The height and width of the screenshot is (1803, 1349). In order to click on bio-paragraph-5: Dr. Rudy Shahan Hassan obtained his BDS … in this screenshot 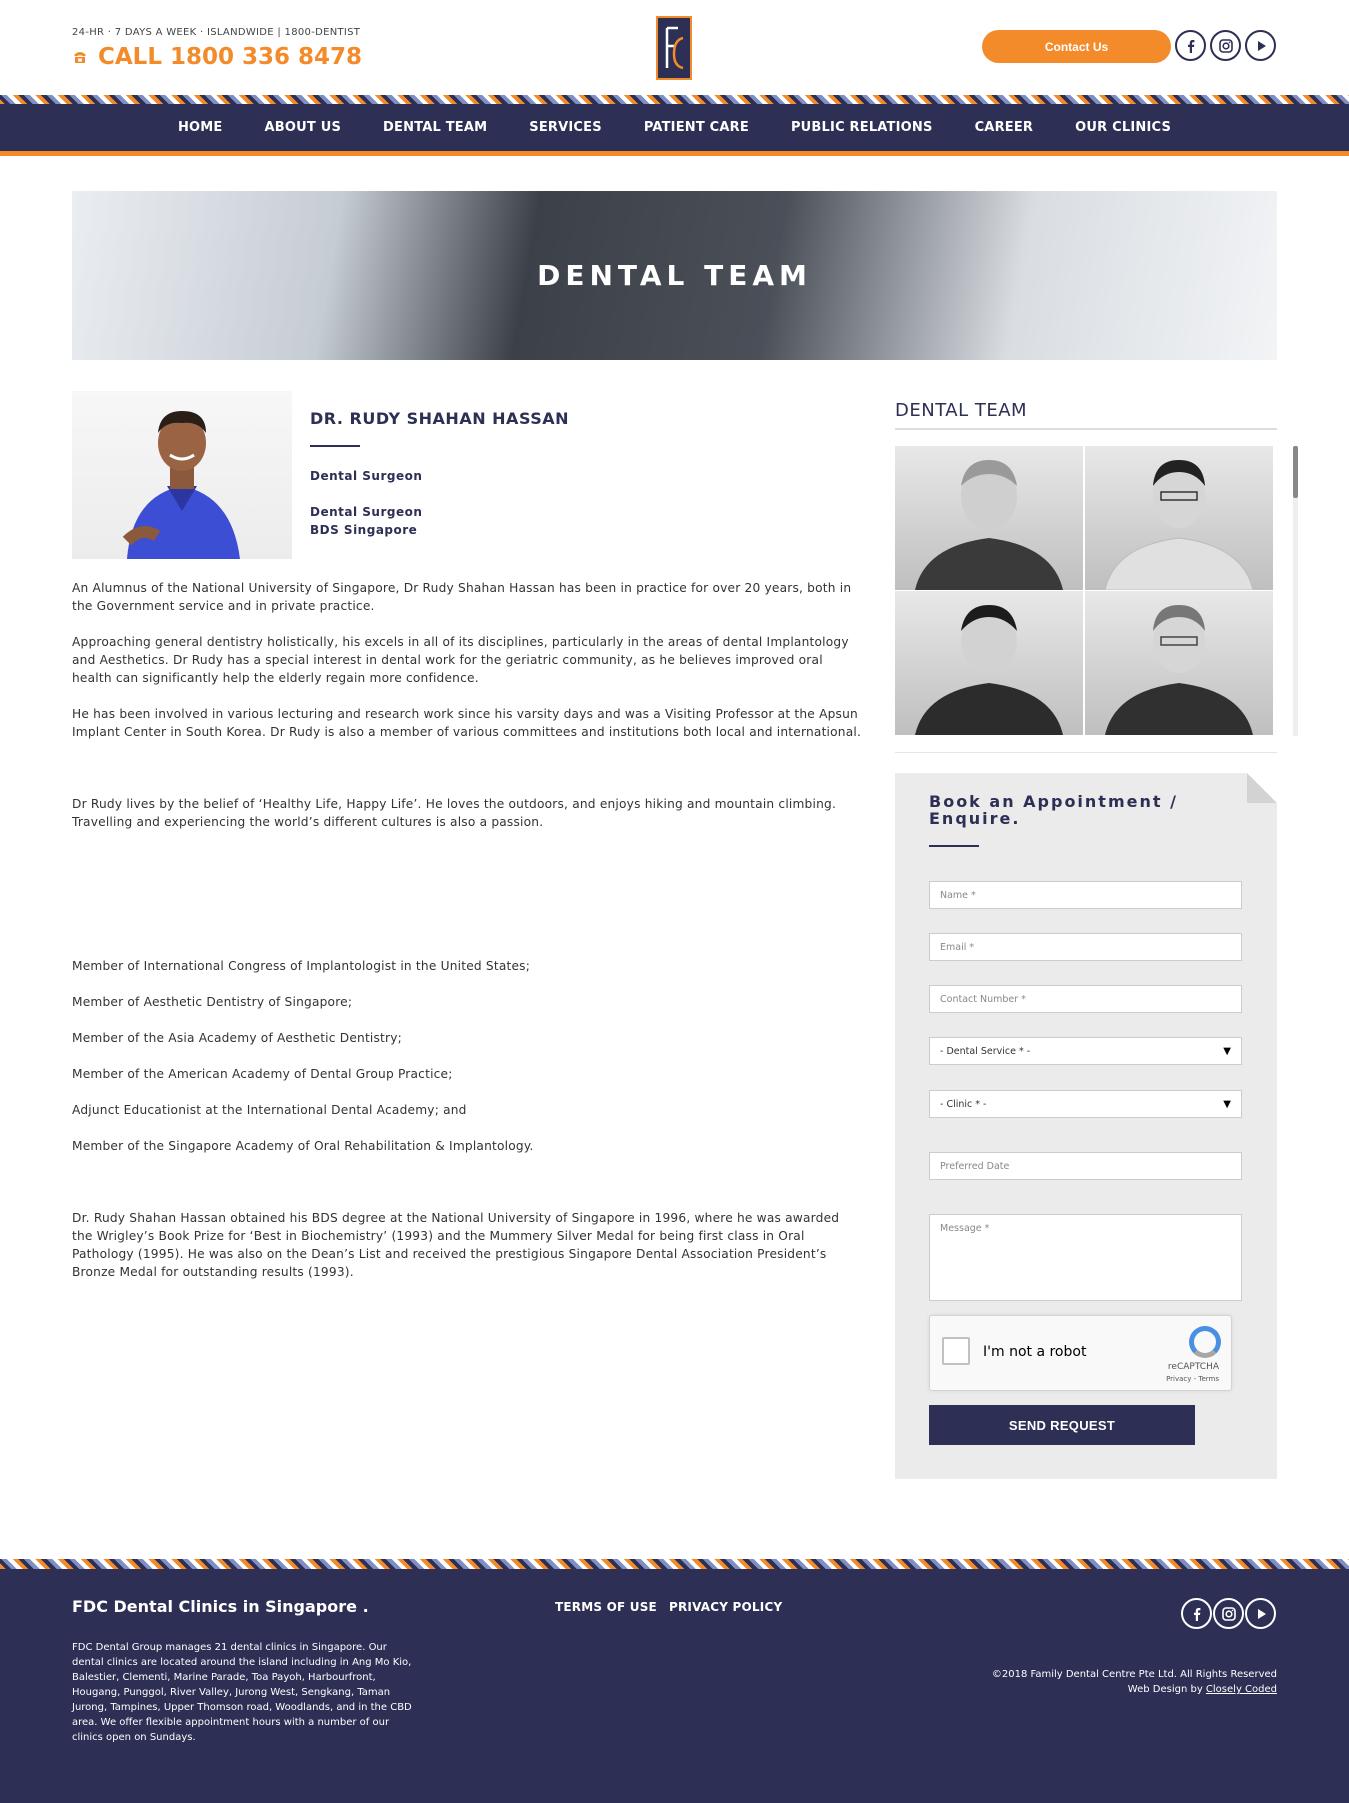, I will do `click(456, 1245)`.